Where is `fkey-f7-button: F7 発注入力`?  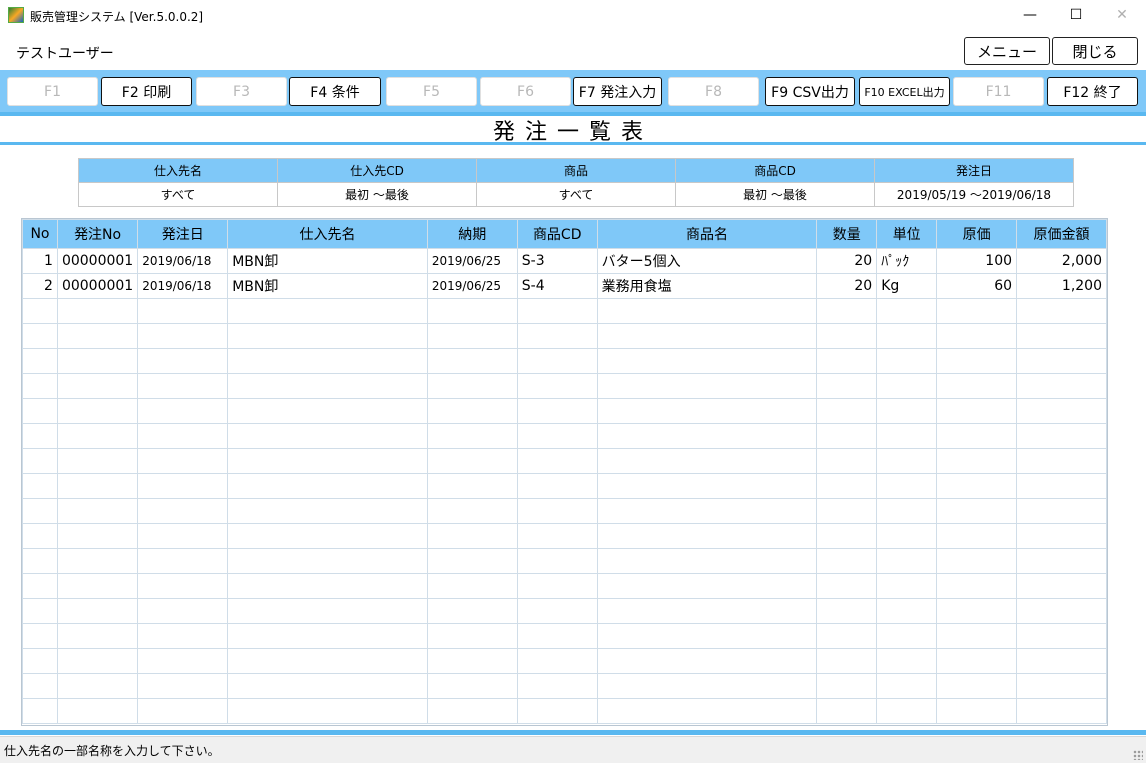 fkey-f7-button: F7 発注入力 is located at coordinates (617, 91).